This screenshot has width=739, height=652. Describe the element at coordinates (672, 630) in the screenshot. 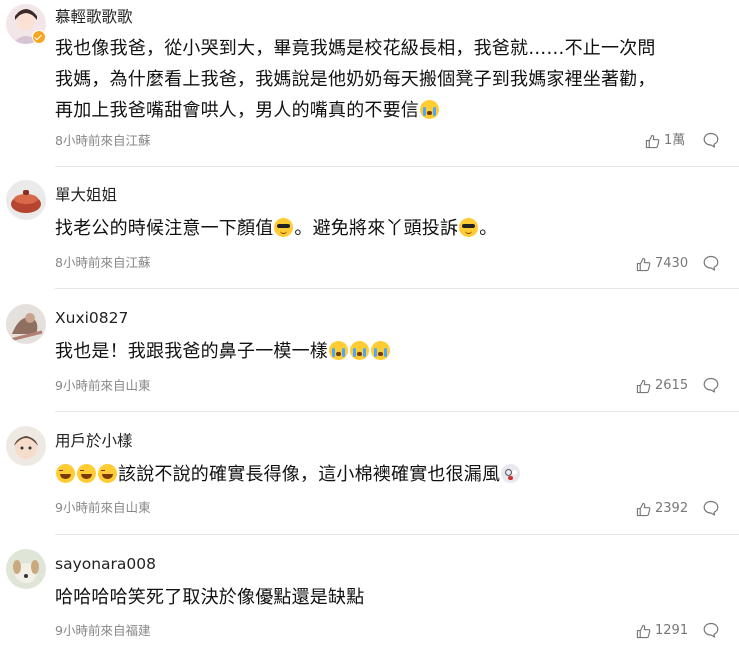

I see `like-count: 1291` at that location.